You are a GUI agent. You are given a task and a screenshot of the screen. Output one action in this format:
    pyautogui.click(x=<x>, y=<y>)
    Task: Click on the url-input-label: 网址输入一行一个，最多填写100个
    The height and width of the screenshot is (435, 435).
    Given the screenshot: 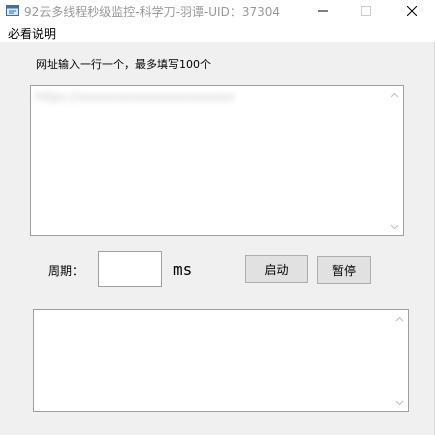 What is the action you would take?
    pyautogui.click(x=123, y=64)
    